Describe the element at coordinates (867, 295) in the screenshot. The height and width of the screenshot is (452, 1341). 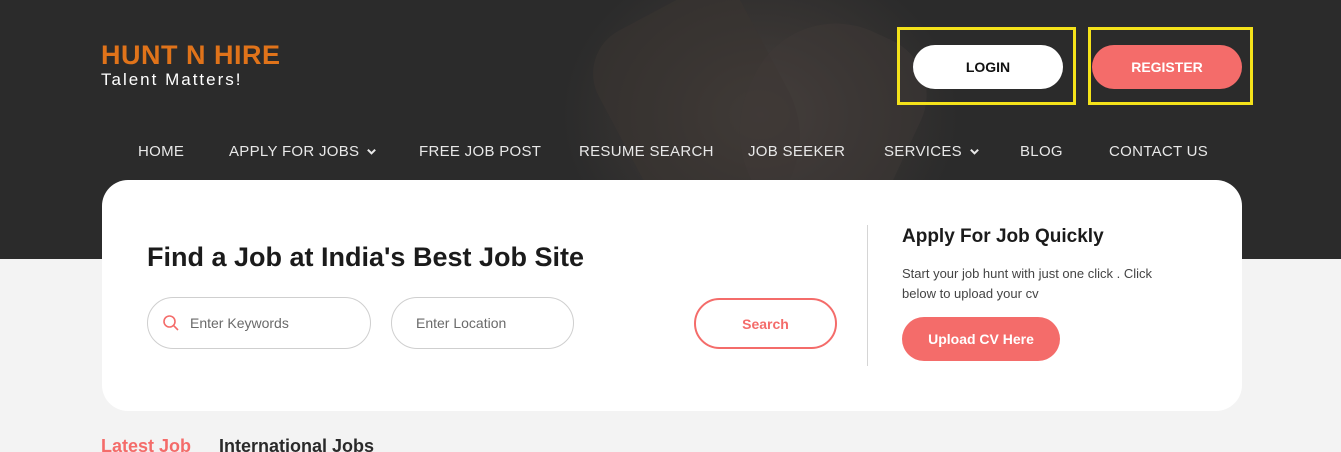
I see `card-divider` at that location.